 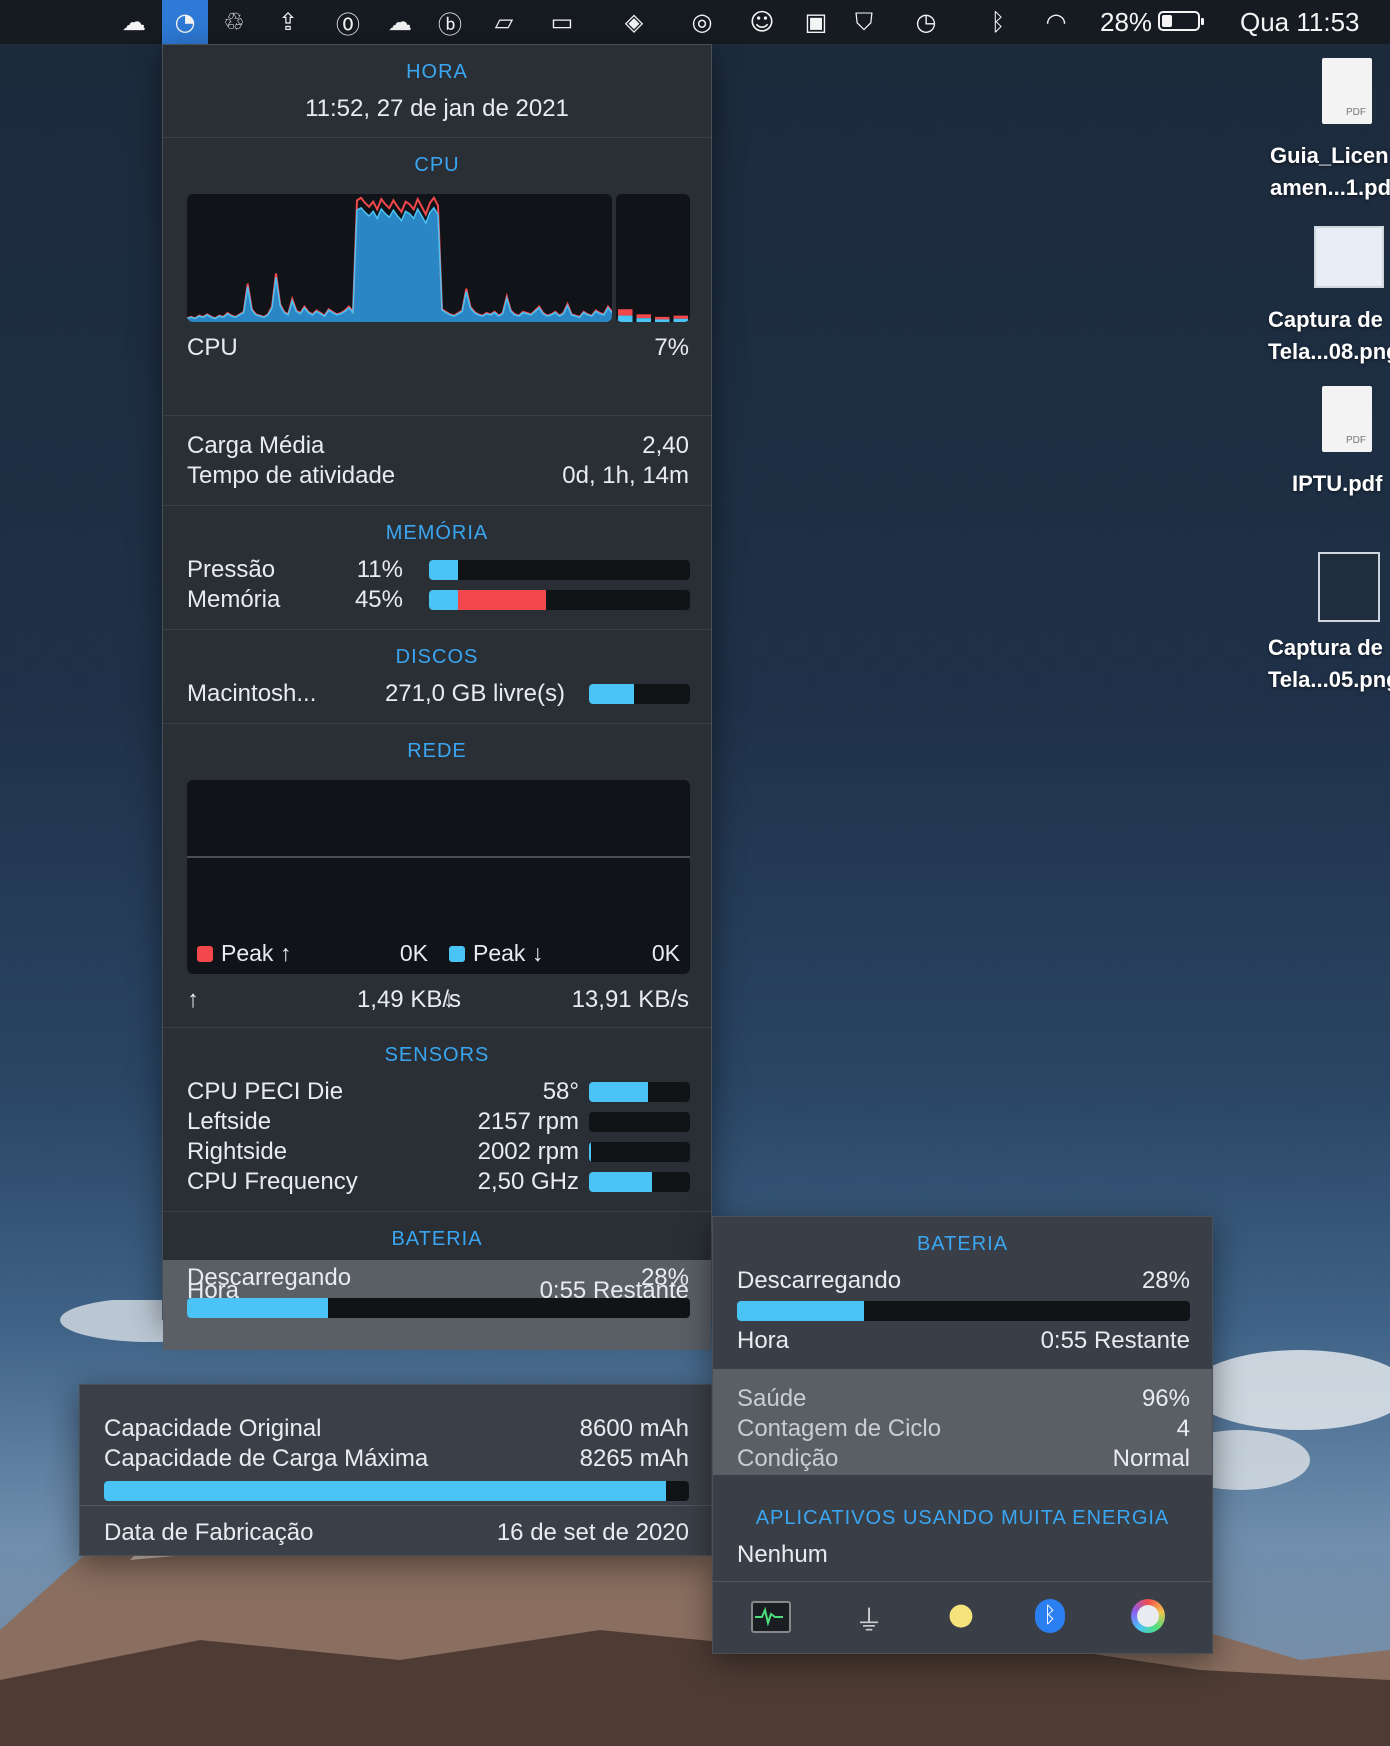 What do you see at coordinates (869, 1618) in the screenshot?
I see `usb-icon: ⏚` at bounding box center [869, 1618].